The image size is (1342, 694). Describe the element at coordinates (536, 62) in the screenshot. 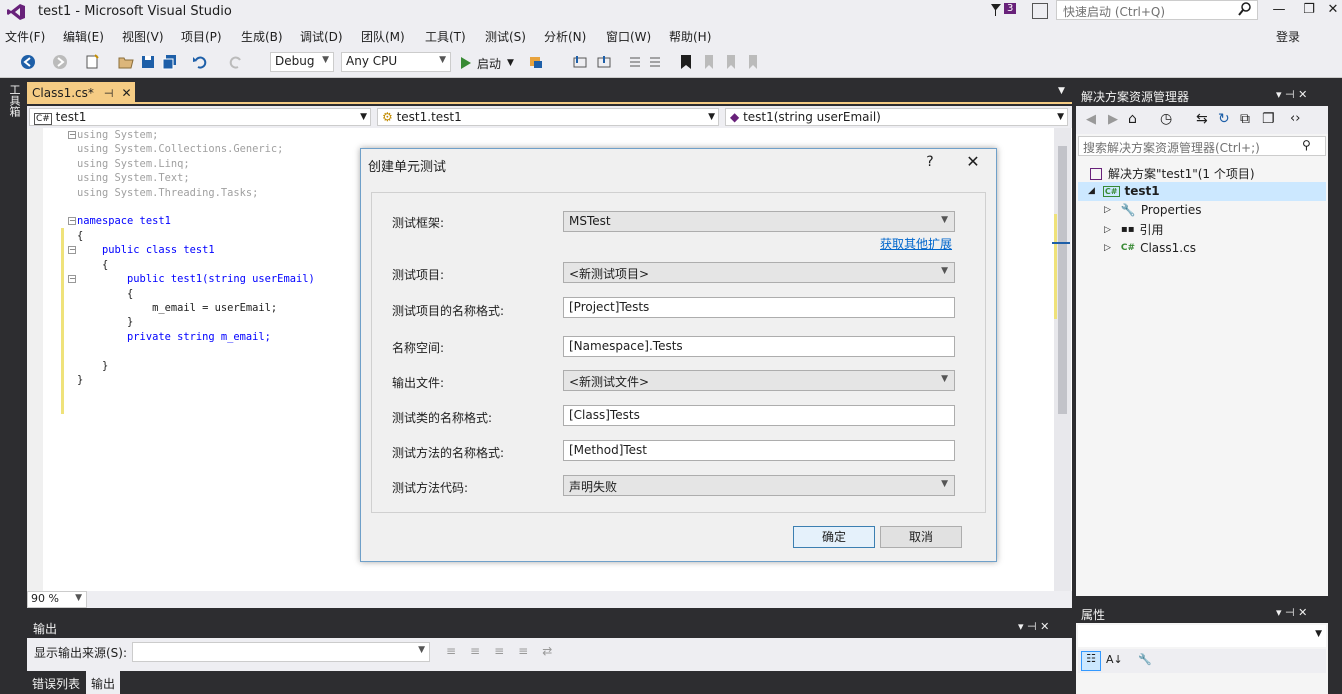

I see `browser-link-icon` at that location.